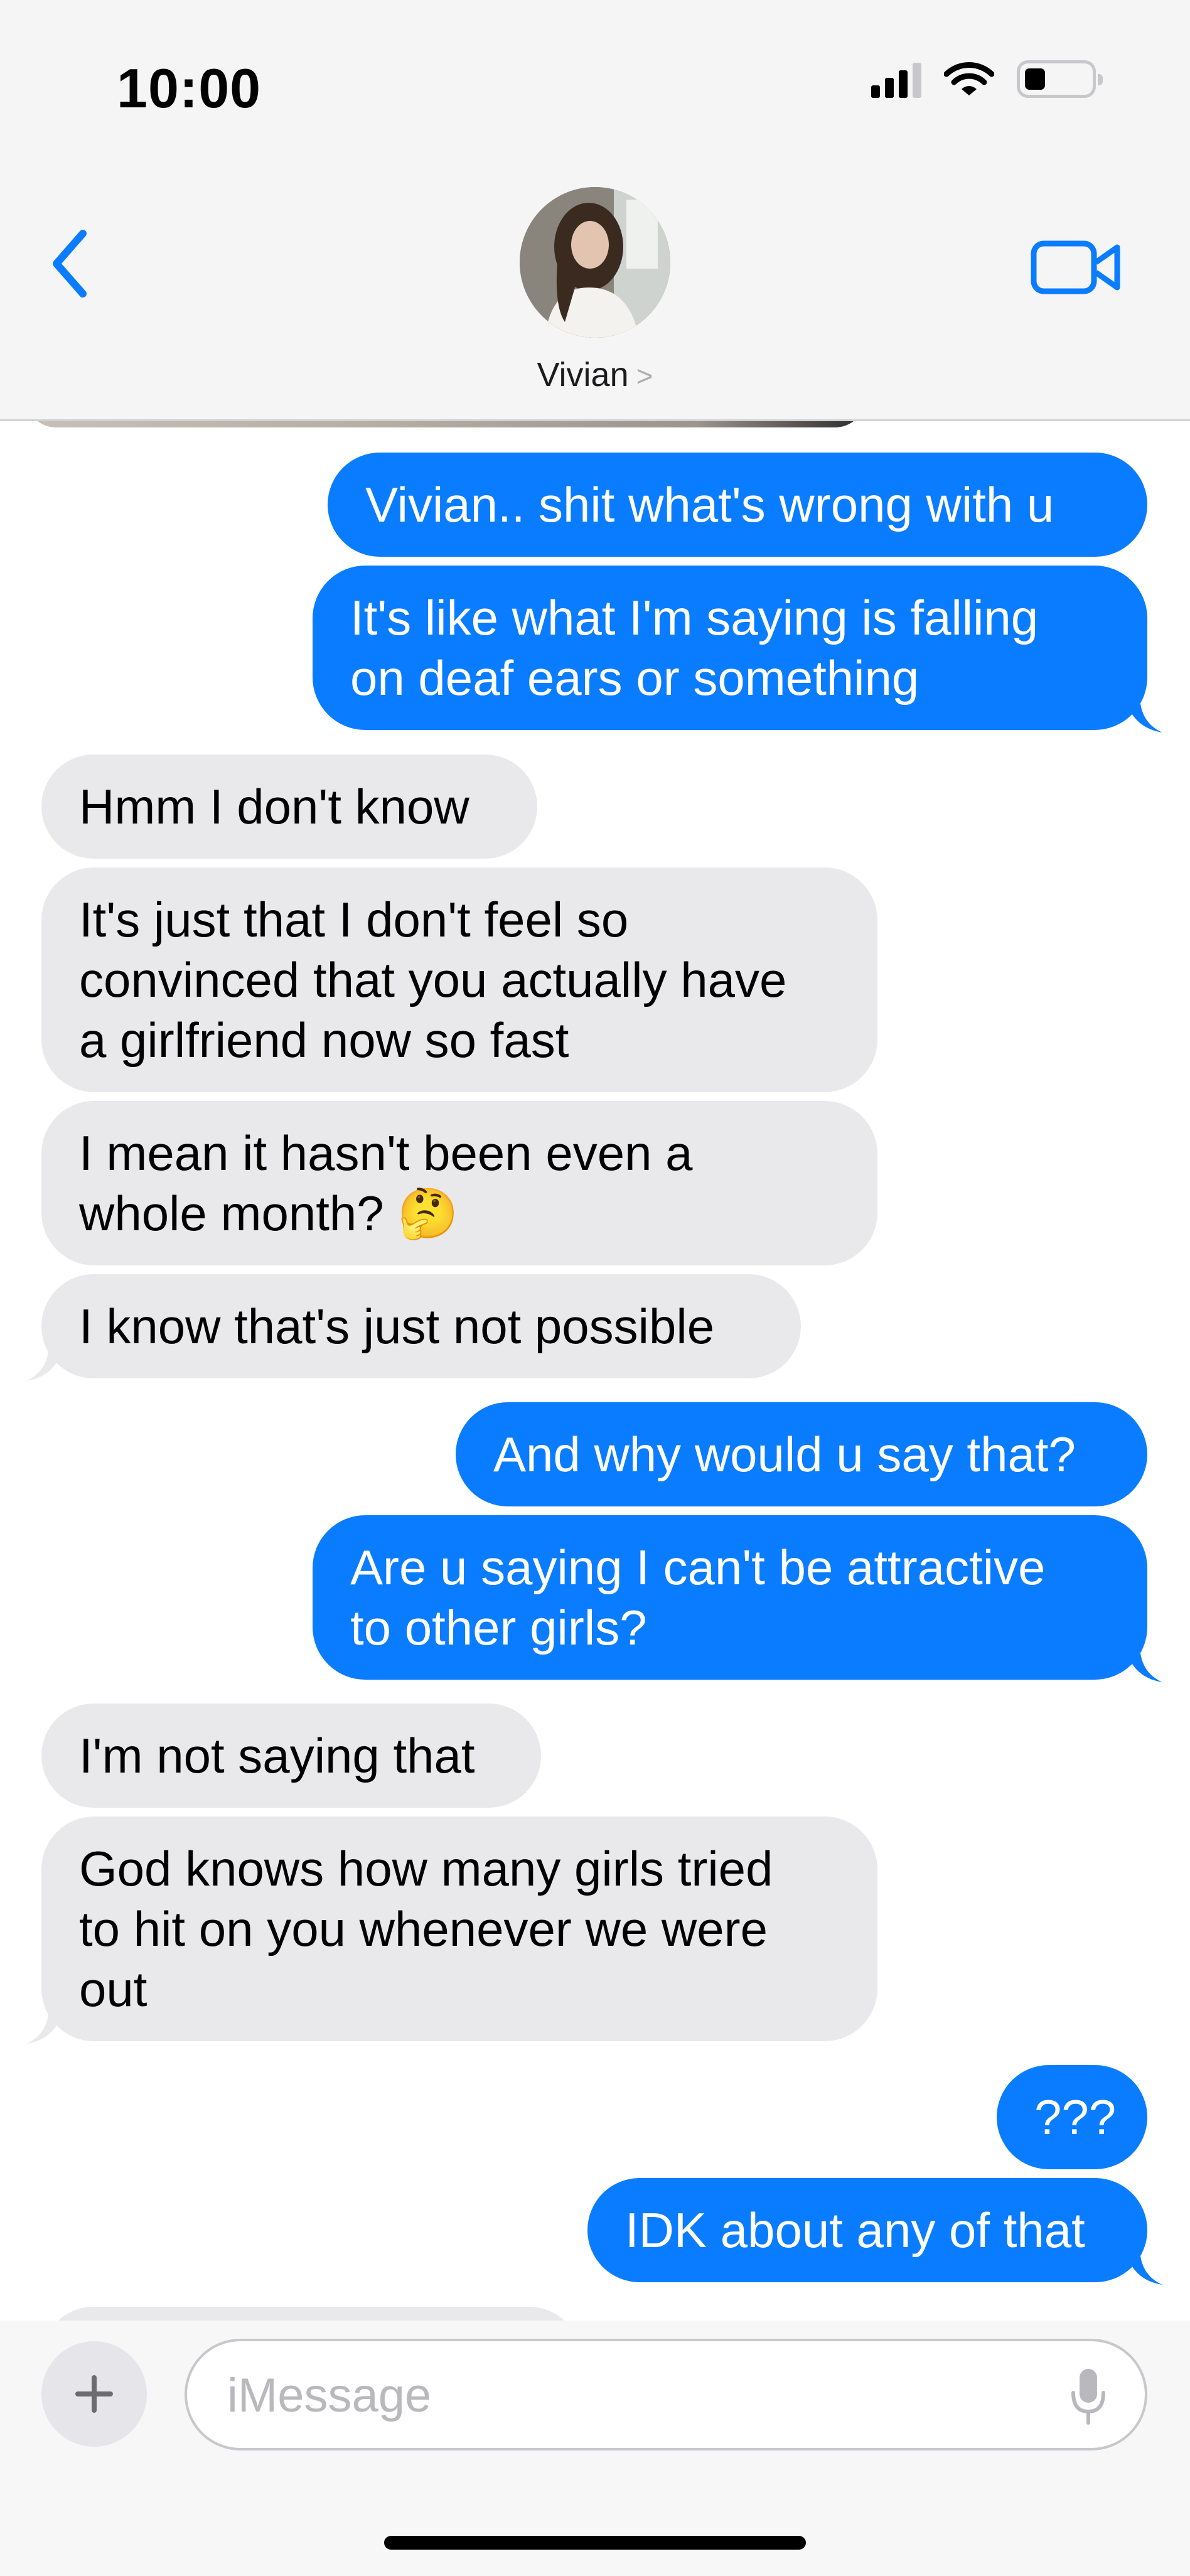 The width and height of the screenshot is (1190, 2576). I want to click on status-icons, so click(987, 79).